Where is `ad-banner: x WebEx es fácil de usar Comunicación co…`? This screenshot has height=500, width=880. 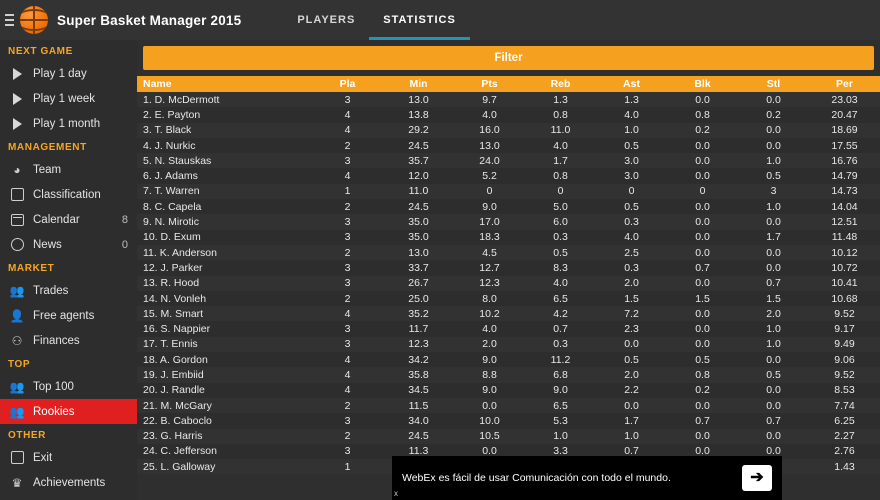 ad-banner: x WebEx es fácil de usar Comunicación co… is located at coordinates (587, 478).